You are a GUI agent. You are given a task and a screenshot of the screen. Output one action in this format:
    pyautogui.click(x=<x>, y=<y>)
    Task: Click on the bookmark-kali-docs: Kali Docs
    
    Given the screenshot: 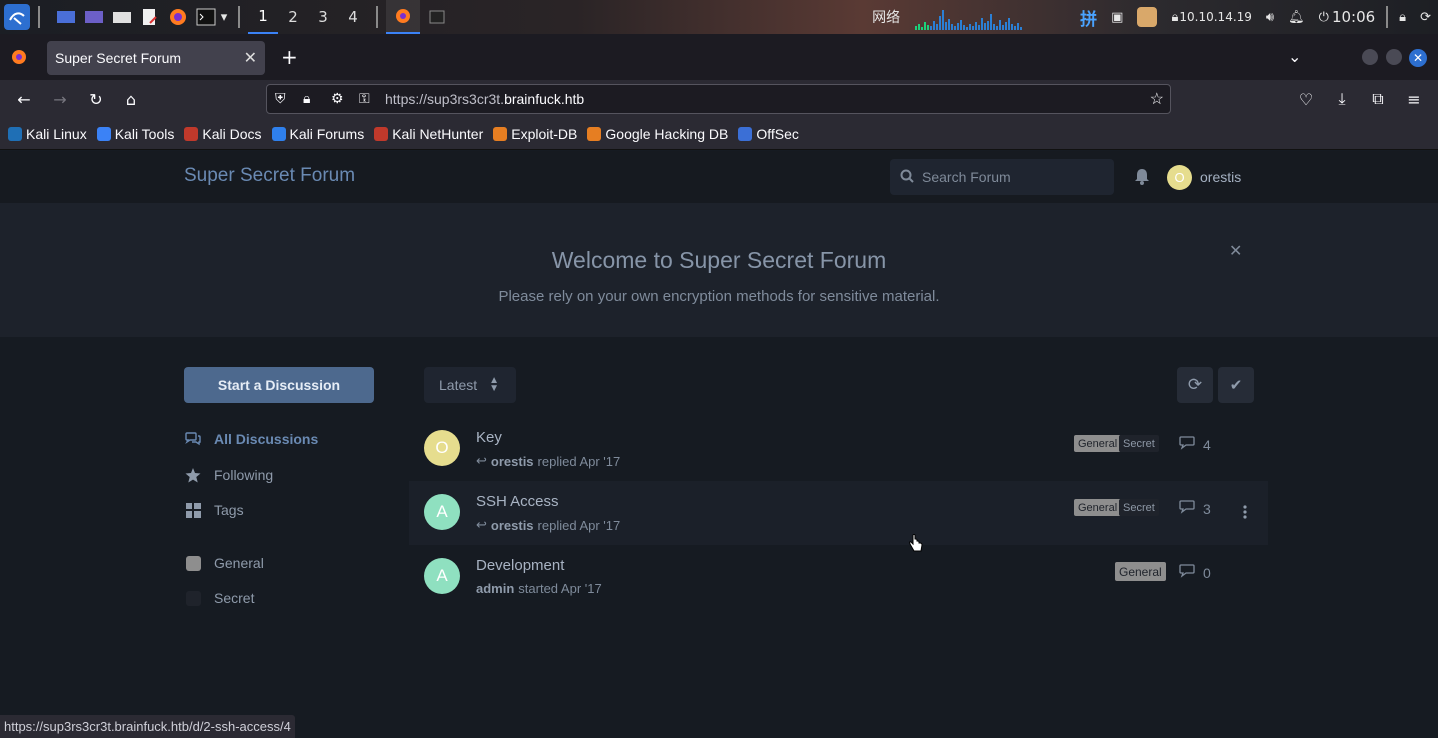 What is the action you would take?
    pyautogui.click(x=223, y=134)
    